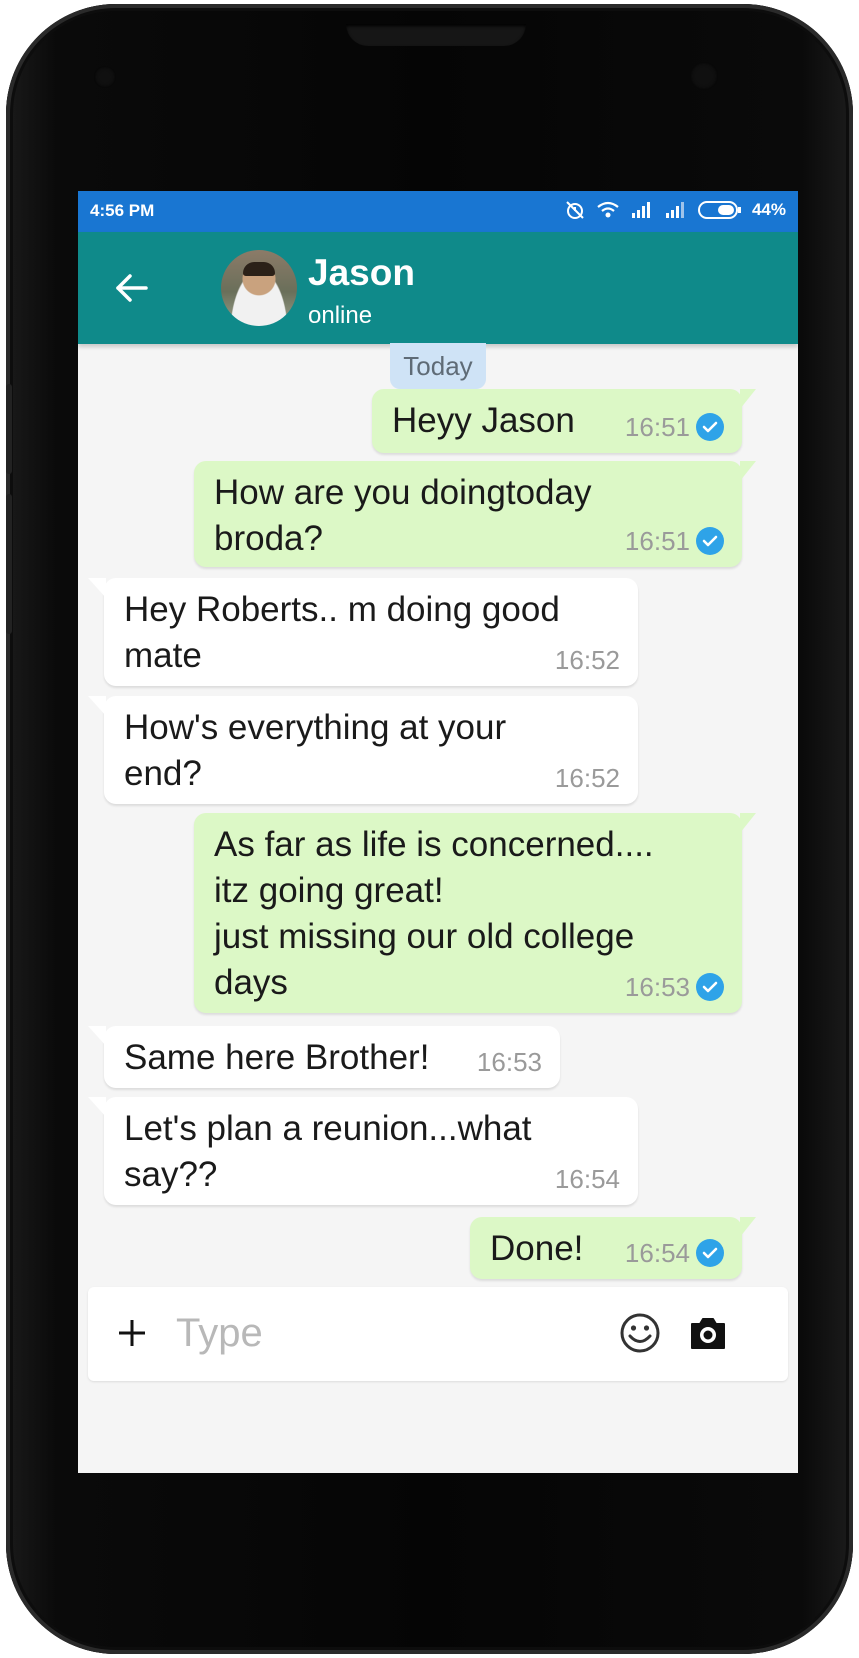  Describe the element at coordinates (438, 288) in the screenshot. I see `chat-header: Jason online` at that location.